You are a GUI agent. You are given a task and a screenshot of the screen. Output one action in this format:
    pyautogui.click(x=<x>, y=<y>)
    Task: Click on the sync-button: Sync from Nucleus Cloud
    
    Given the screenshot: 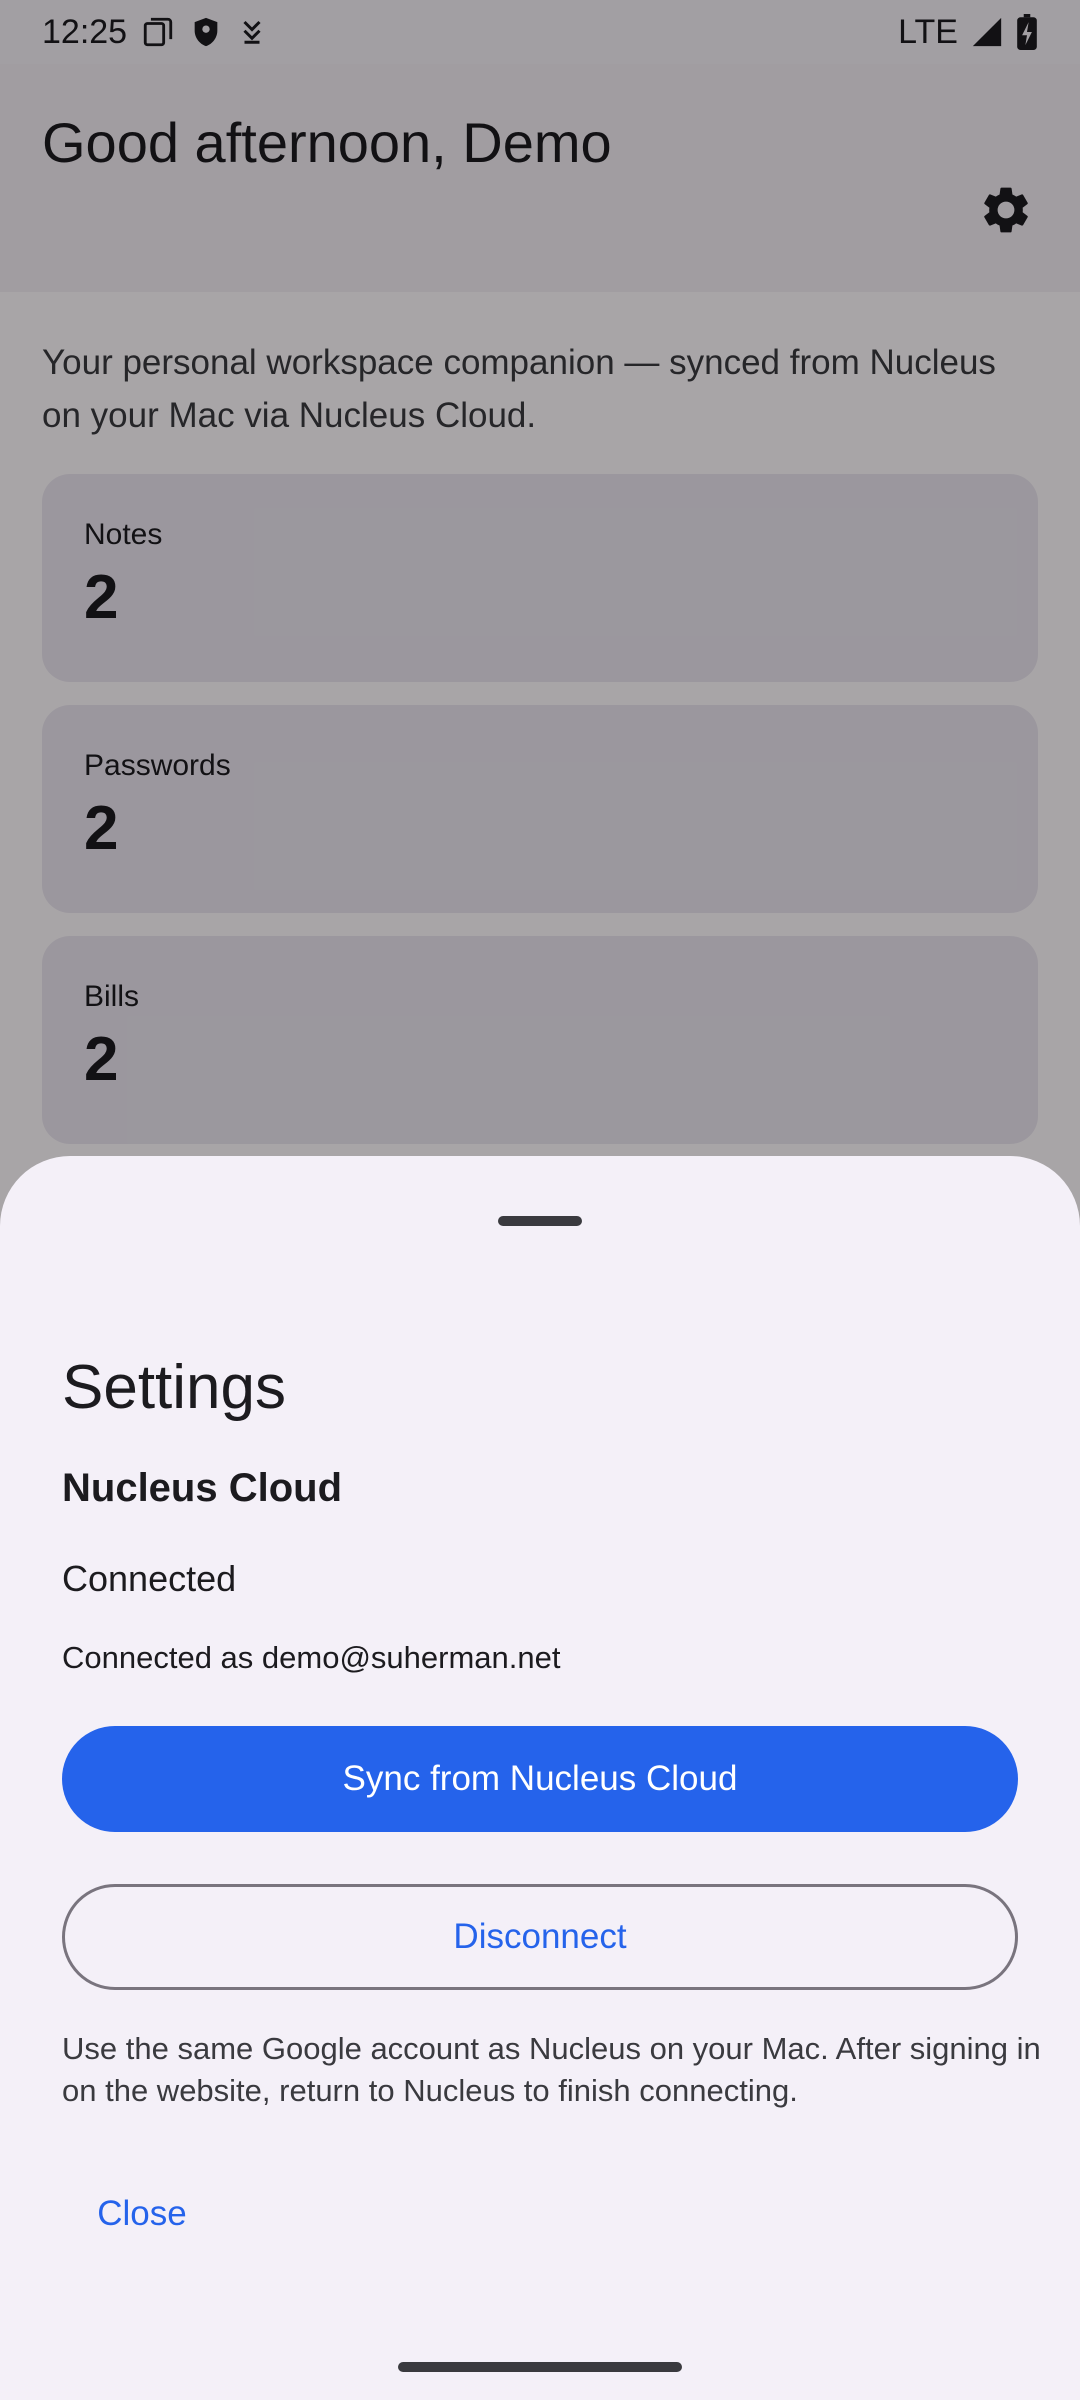 What is the action you would take?
    pyautogui.click(x=540, y=1779)
    